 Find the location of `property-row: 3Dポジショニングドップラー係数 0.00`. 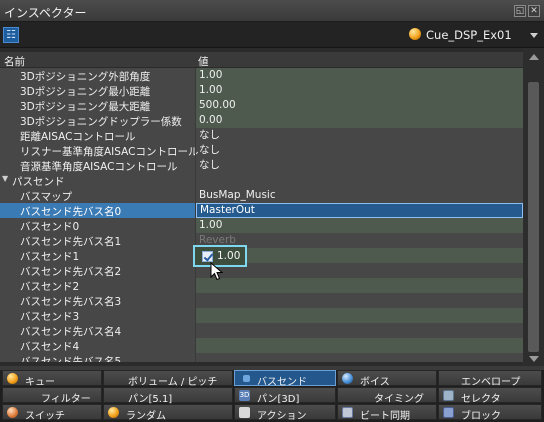

property-row: 3Dポジショニングドップラー係数 0.00 is located at coordinates (261, 120).